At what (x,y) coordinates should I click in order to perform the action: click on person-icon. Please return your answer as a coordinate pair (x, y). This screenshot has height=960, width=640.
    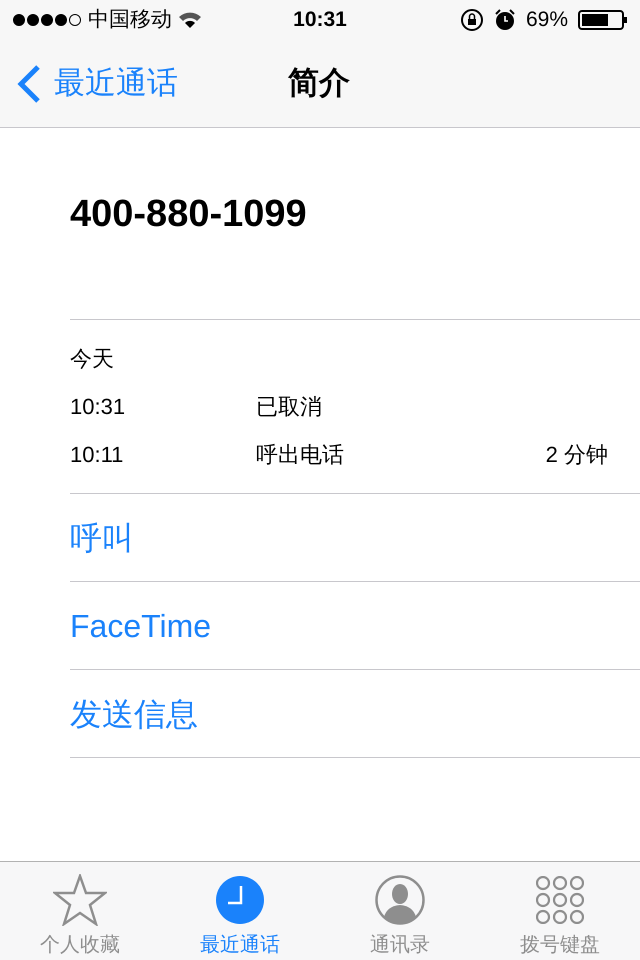
    Looking at the image, I should click on (400, 900).